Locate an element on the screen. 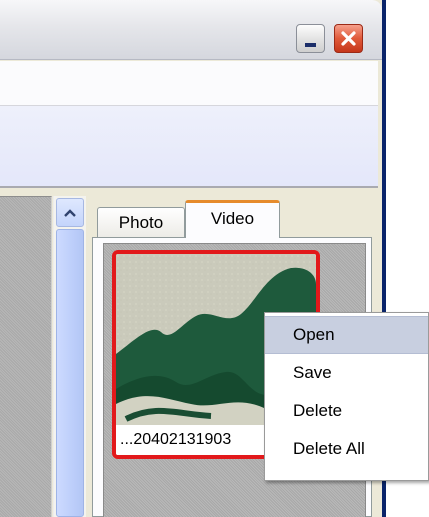 This screenshot has height=517, width=429. vertical-scrollbar is located at coordinates (69, 356).